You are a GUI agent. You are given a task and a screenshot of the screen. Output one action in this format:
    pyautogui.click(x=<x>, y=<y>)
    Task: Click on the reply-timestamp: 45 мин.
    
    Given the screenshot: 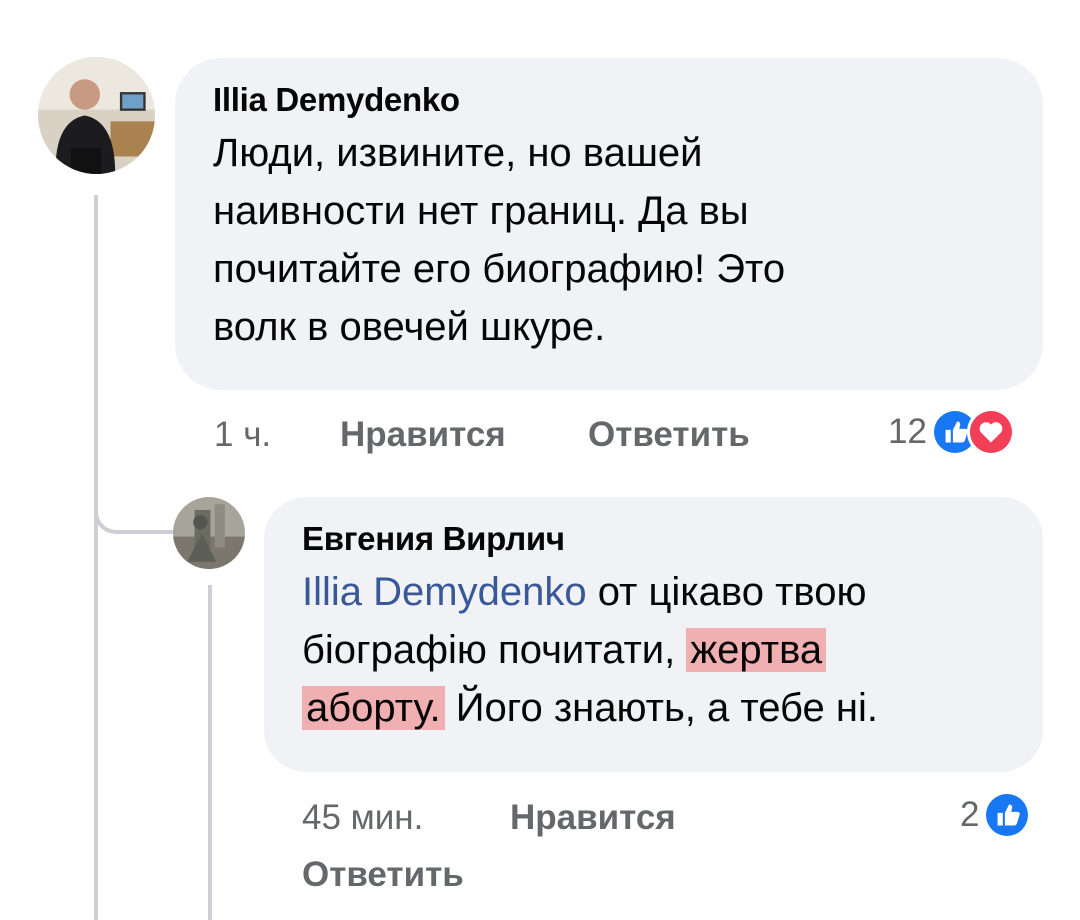 What is the action you would take?
    pyautogui.click(x=362, y=818)
    